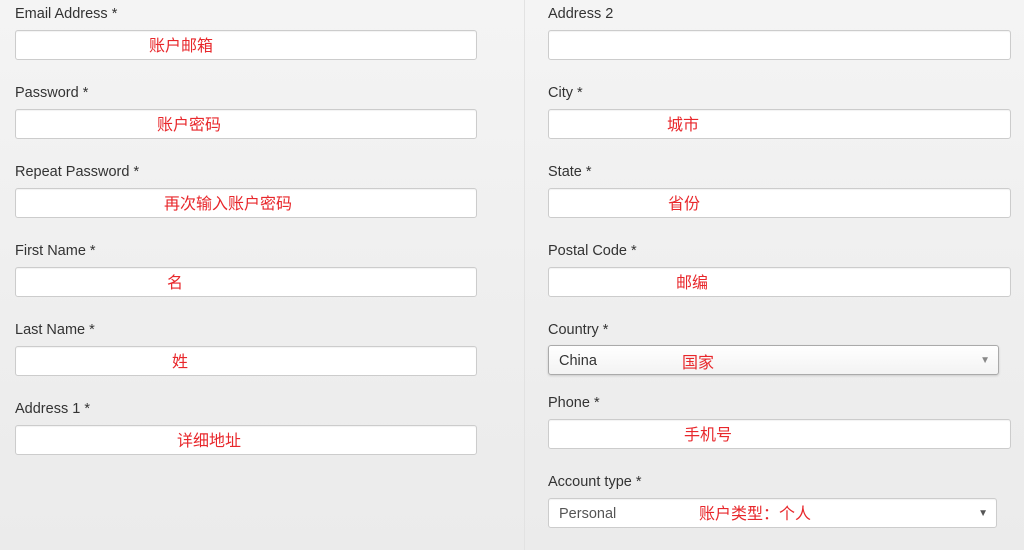 The image size is (1024, 550). Describe the element at coordinates (180, 361) in the screenshot. I see `last-name-annotation: 姓` at that location.